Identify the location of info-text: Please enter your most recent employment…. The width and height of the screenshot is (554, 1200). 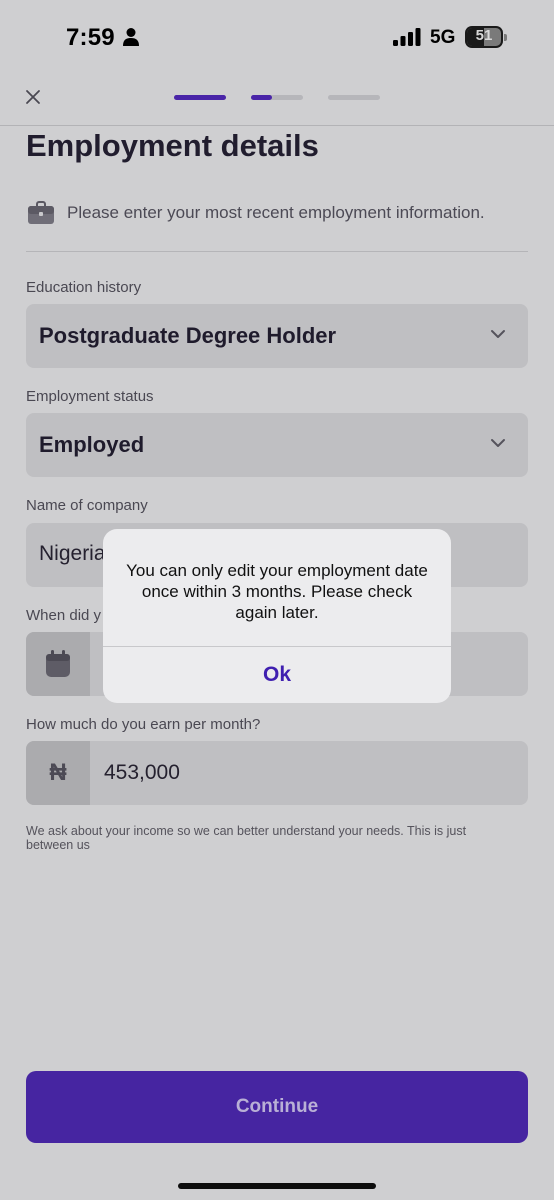
(276, 212).